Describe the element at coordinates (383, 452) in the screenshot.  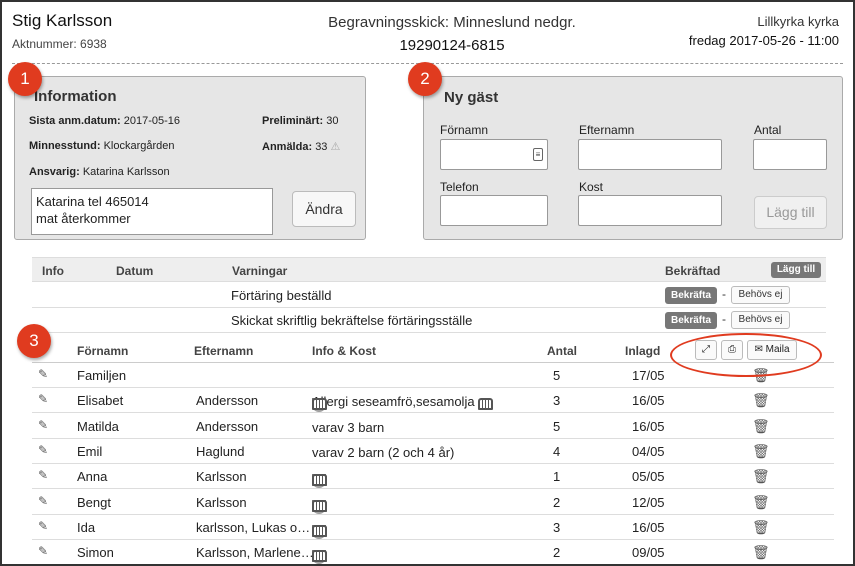
I see `guest-info-text: varav 2 barn (2 och 4 år)` at that location.